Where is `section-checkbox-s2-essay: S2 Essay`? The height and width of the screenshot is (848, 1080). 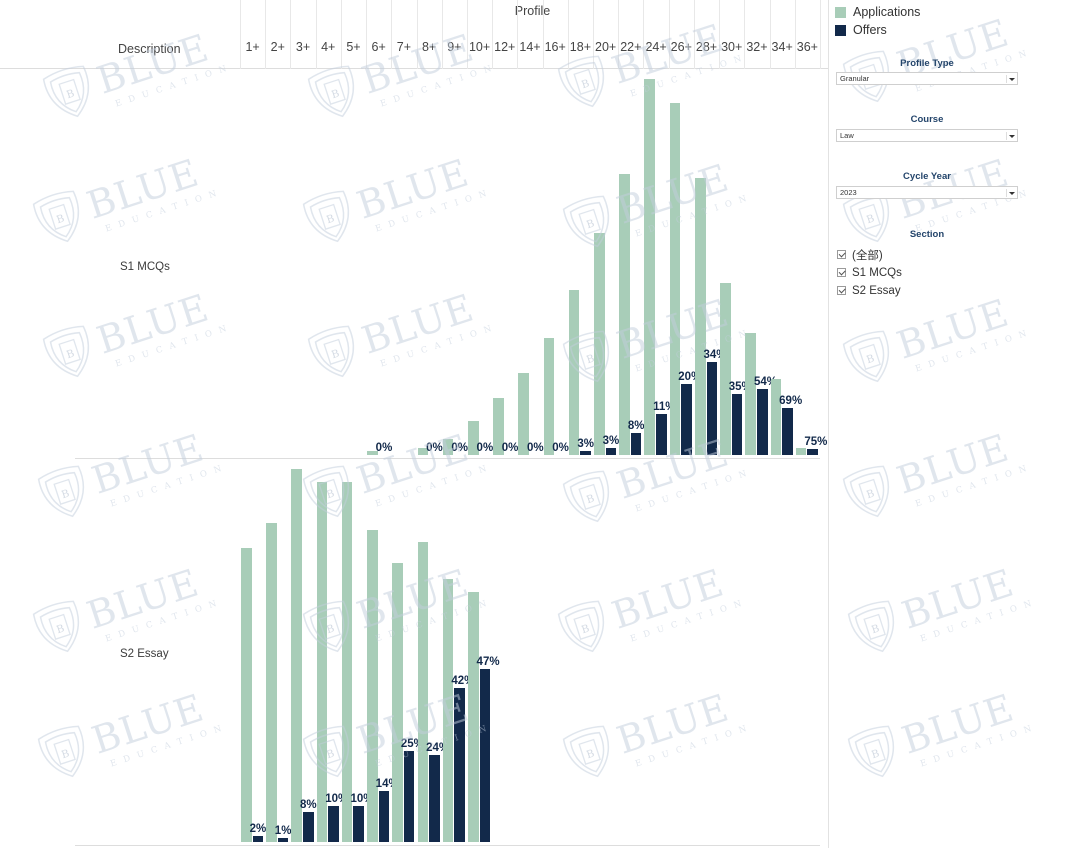
section-checkbox-s2-essay: S2 Essay is located at coordinates (869, 290).